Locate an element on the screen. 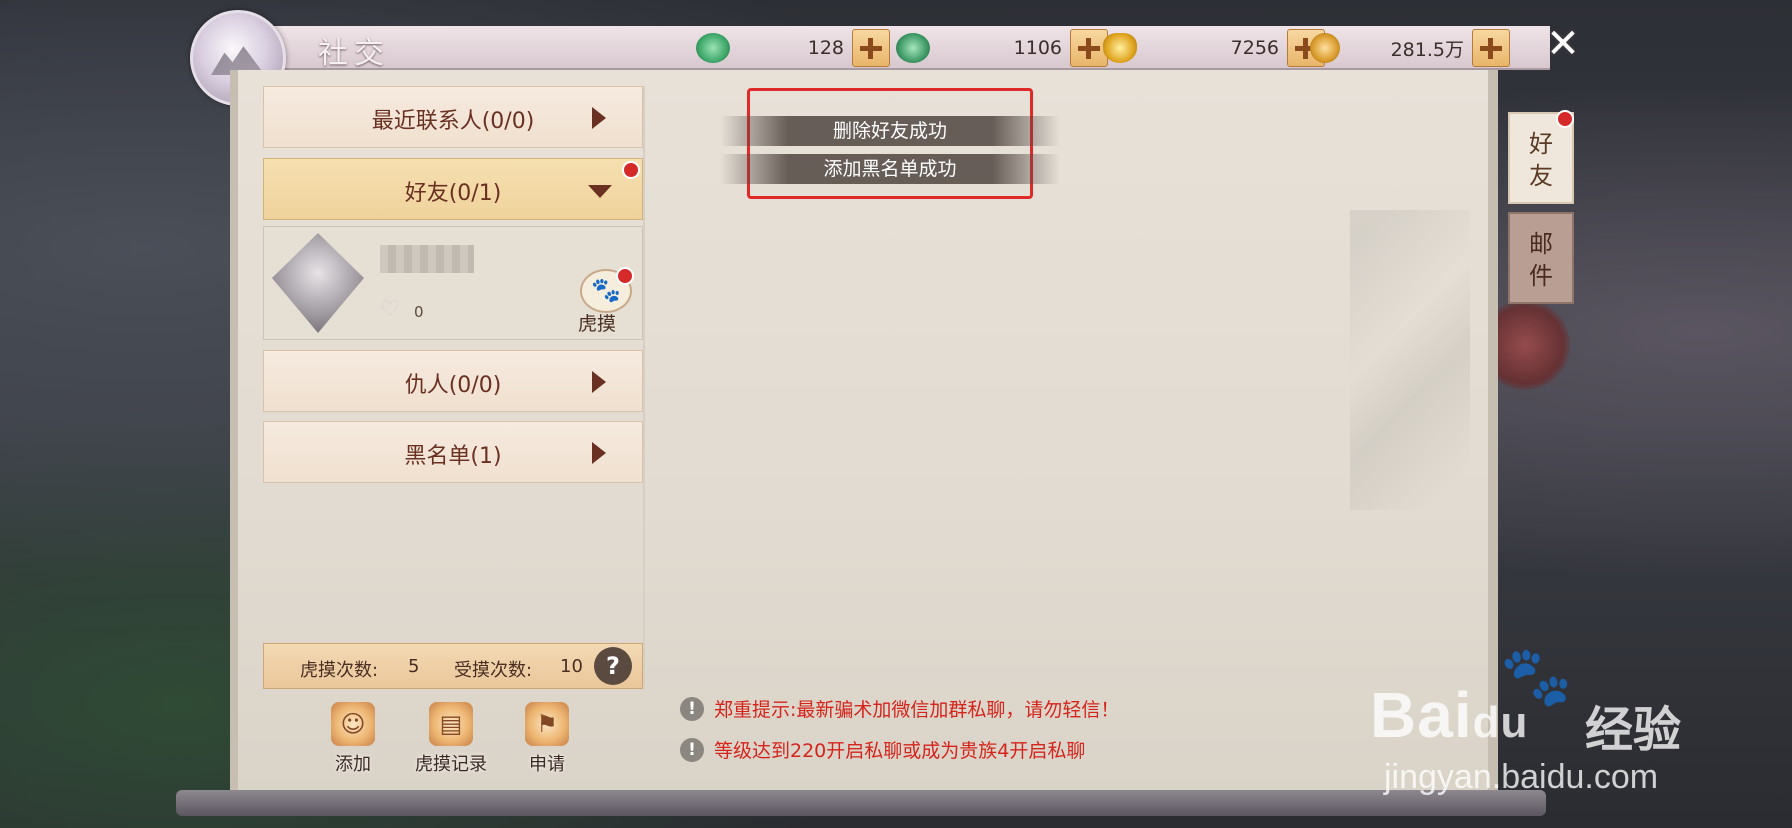 This screenshot has height=828, width=1792. currency-coin: 281.5万 is located at coordinates (1410, 48).